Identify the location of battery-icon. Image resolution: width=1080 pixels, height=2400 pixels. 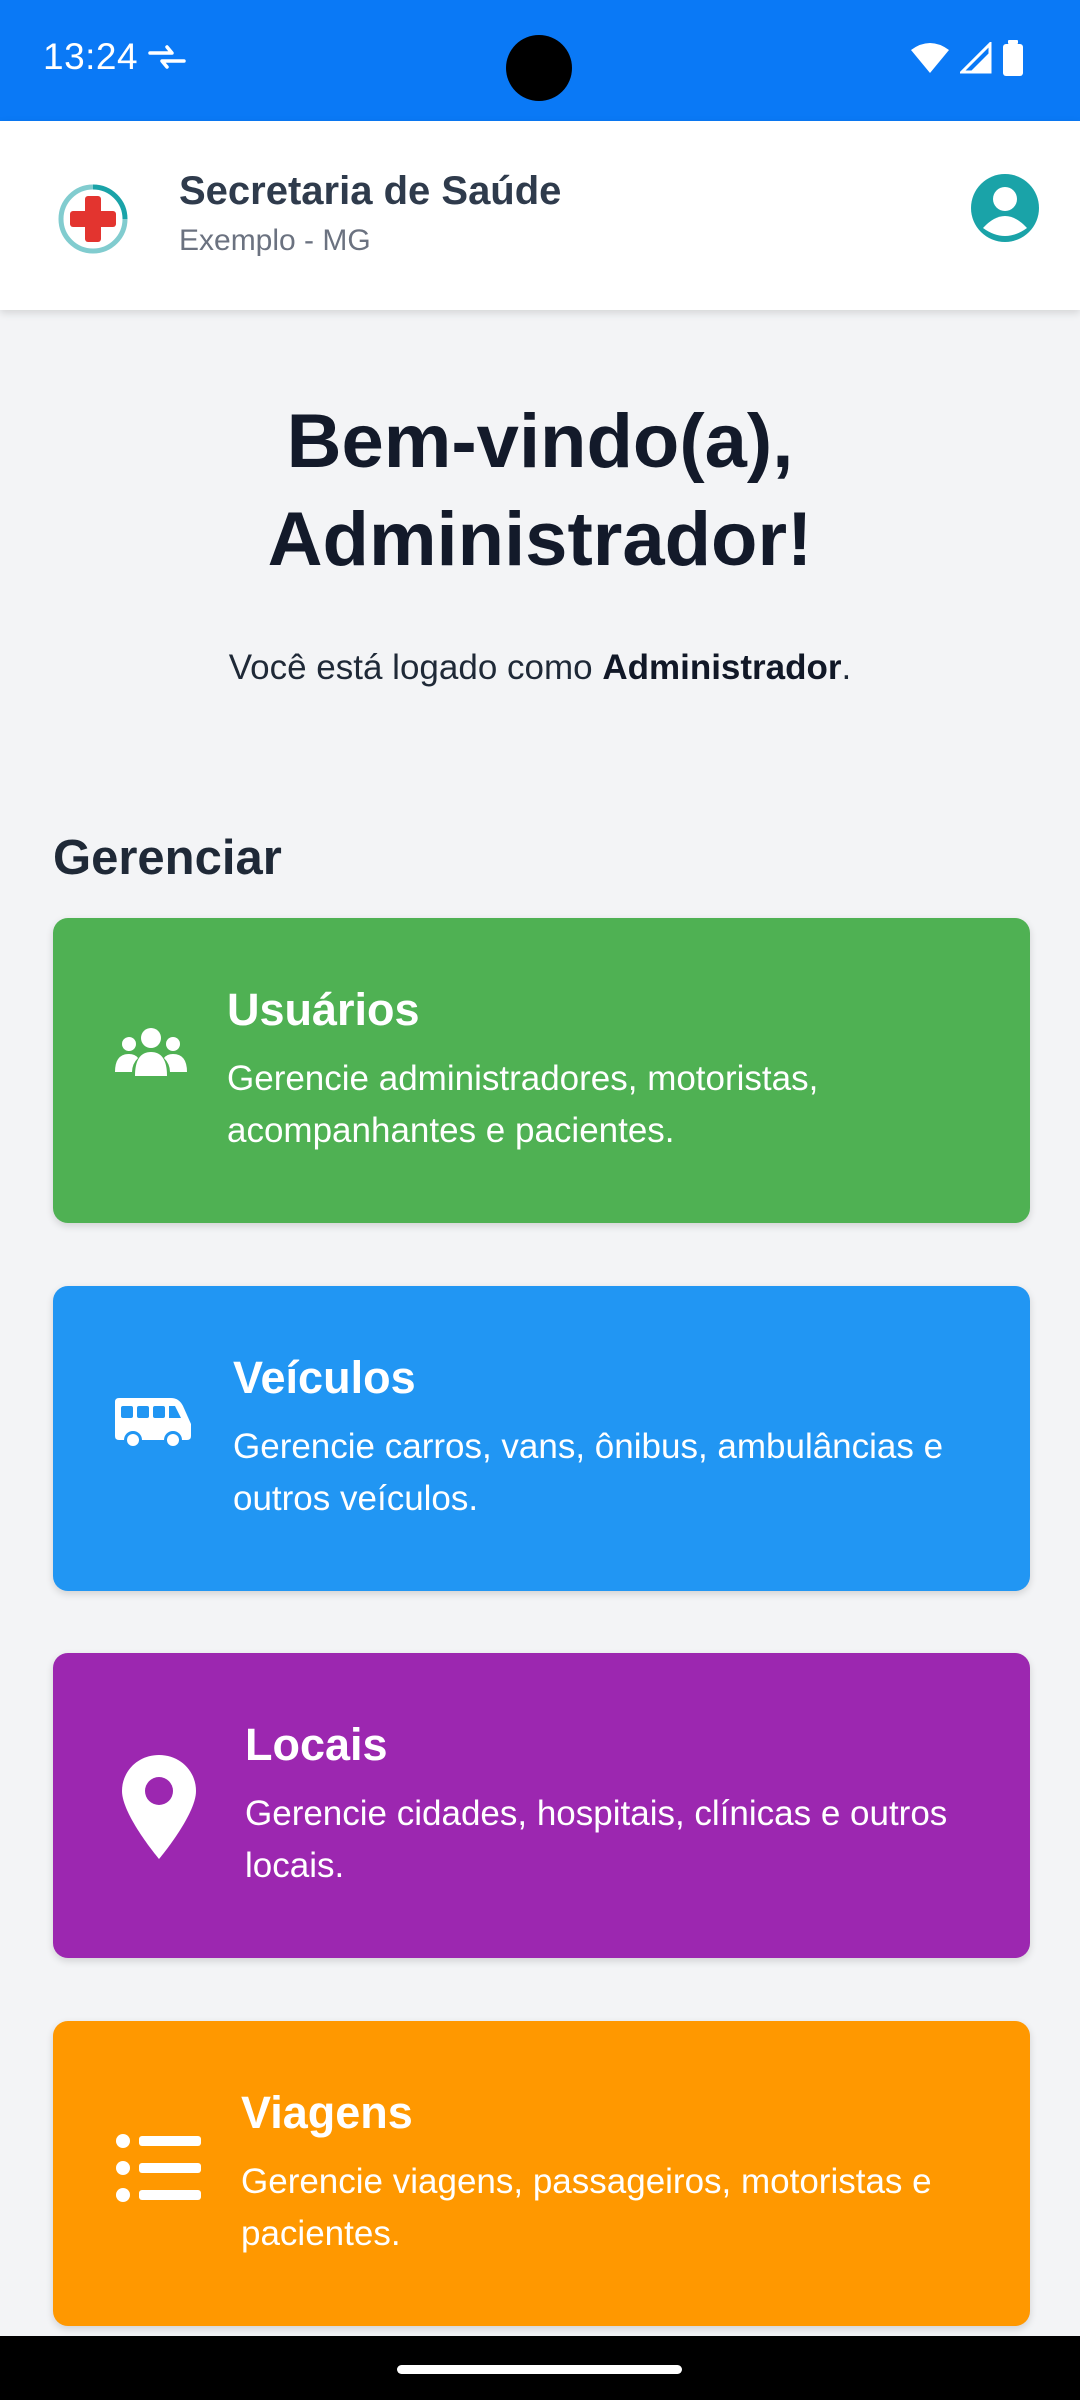
(1013, 60).